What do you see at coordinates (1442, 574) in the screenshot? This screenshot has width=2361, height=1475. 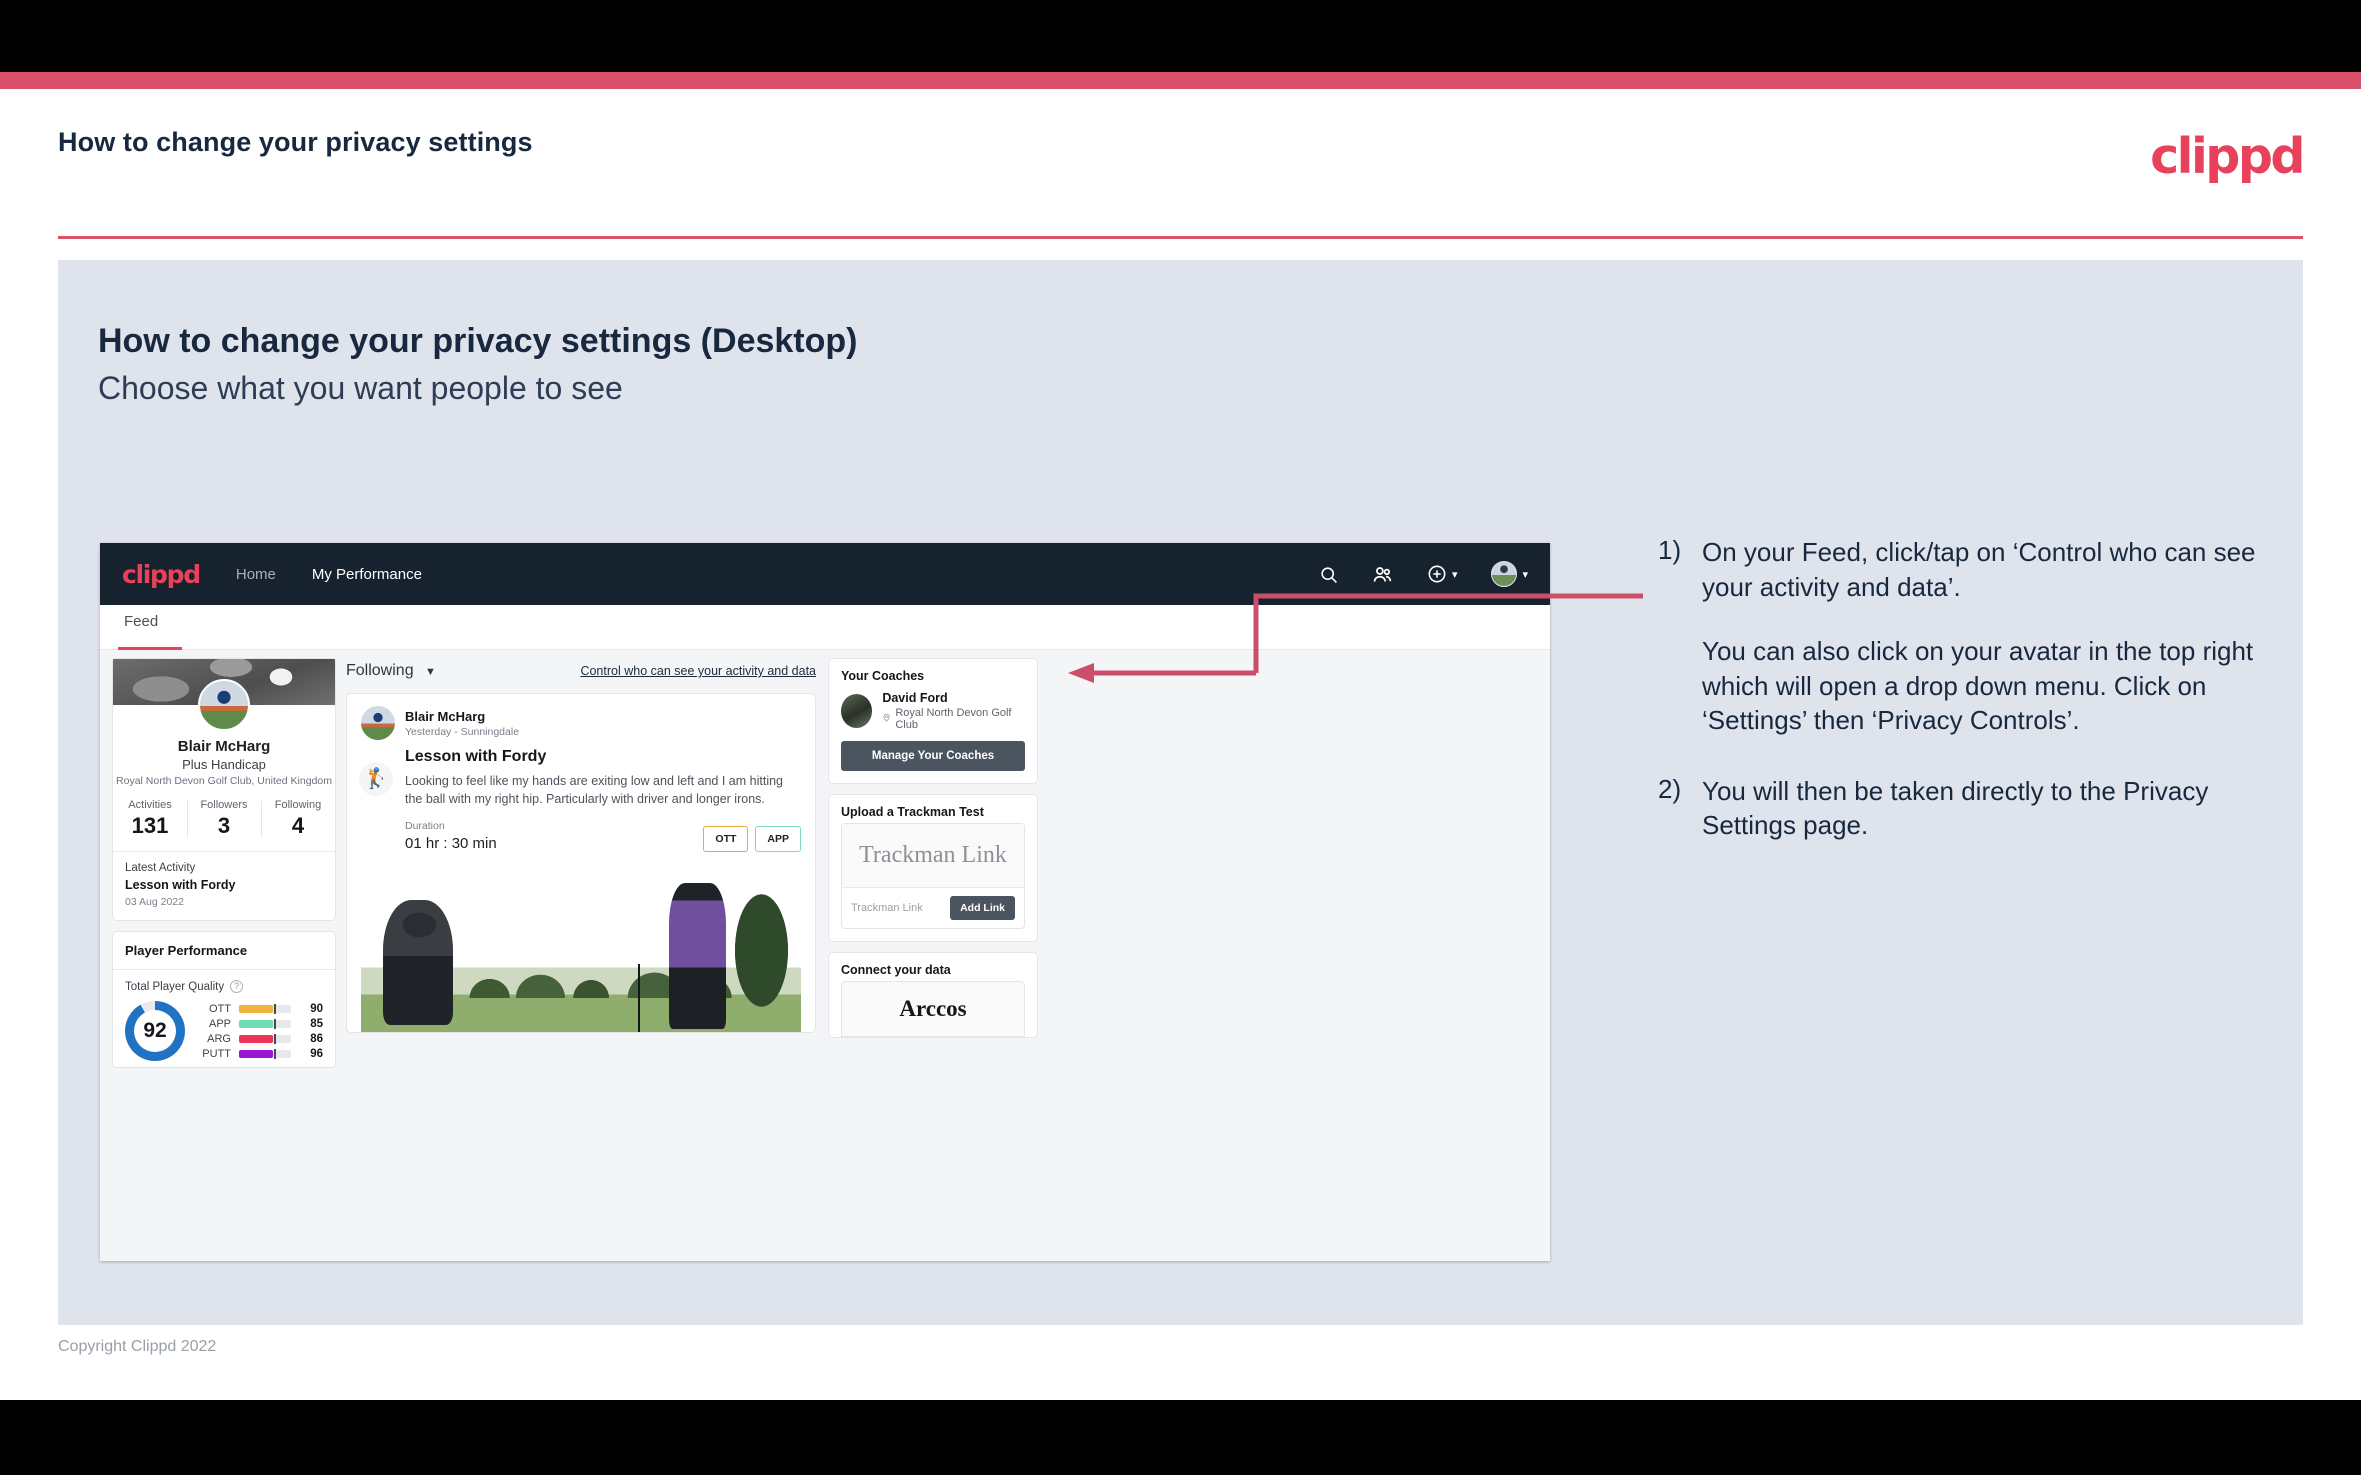 I see `plus-circle-icon: ▾` at bounding box center [1442, 574].